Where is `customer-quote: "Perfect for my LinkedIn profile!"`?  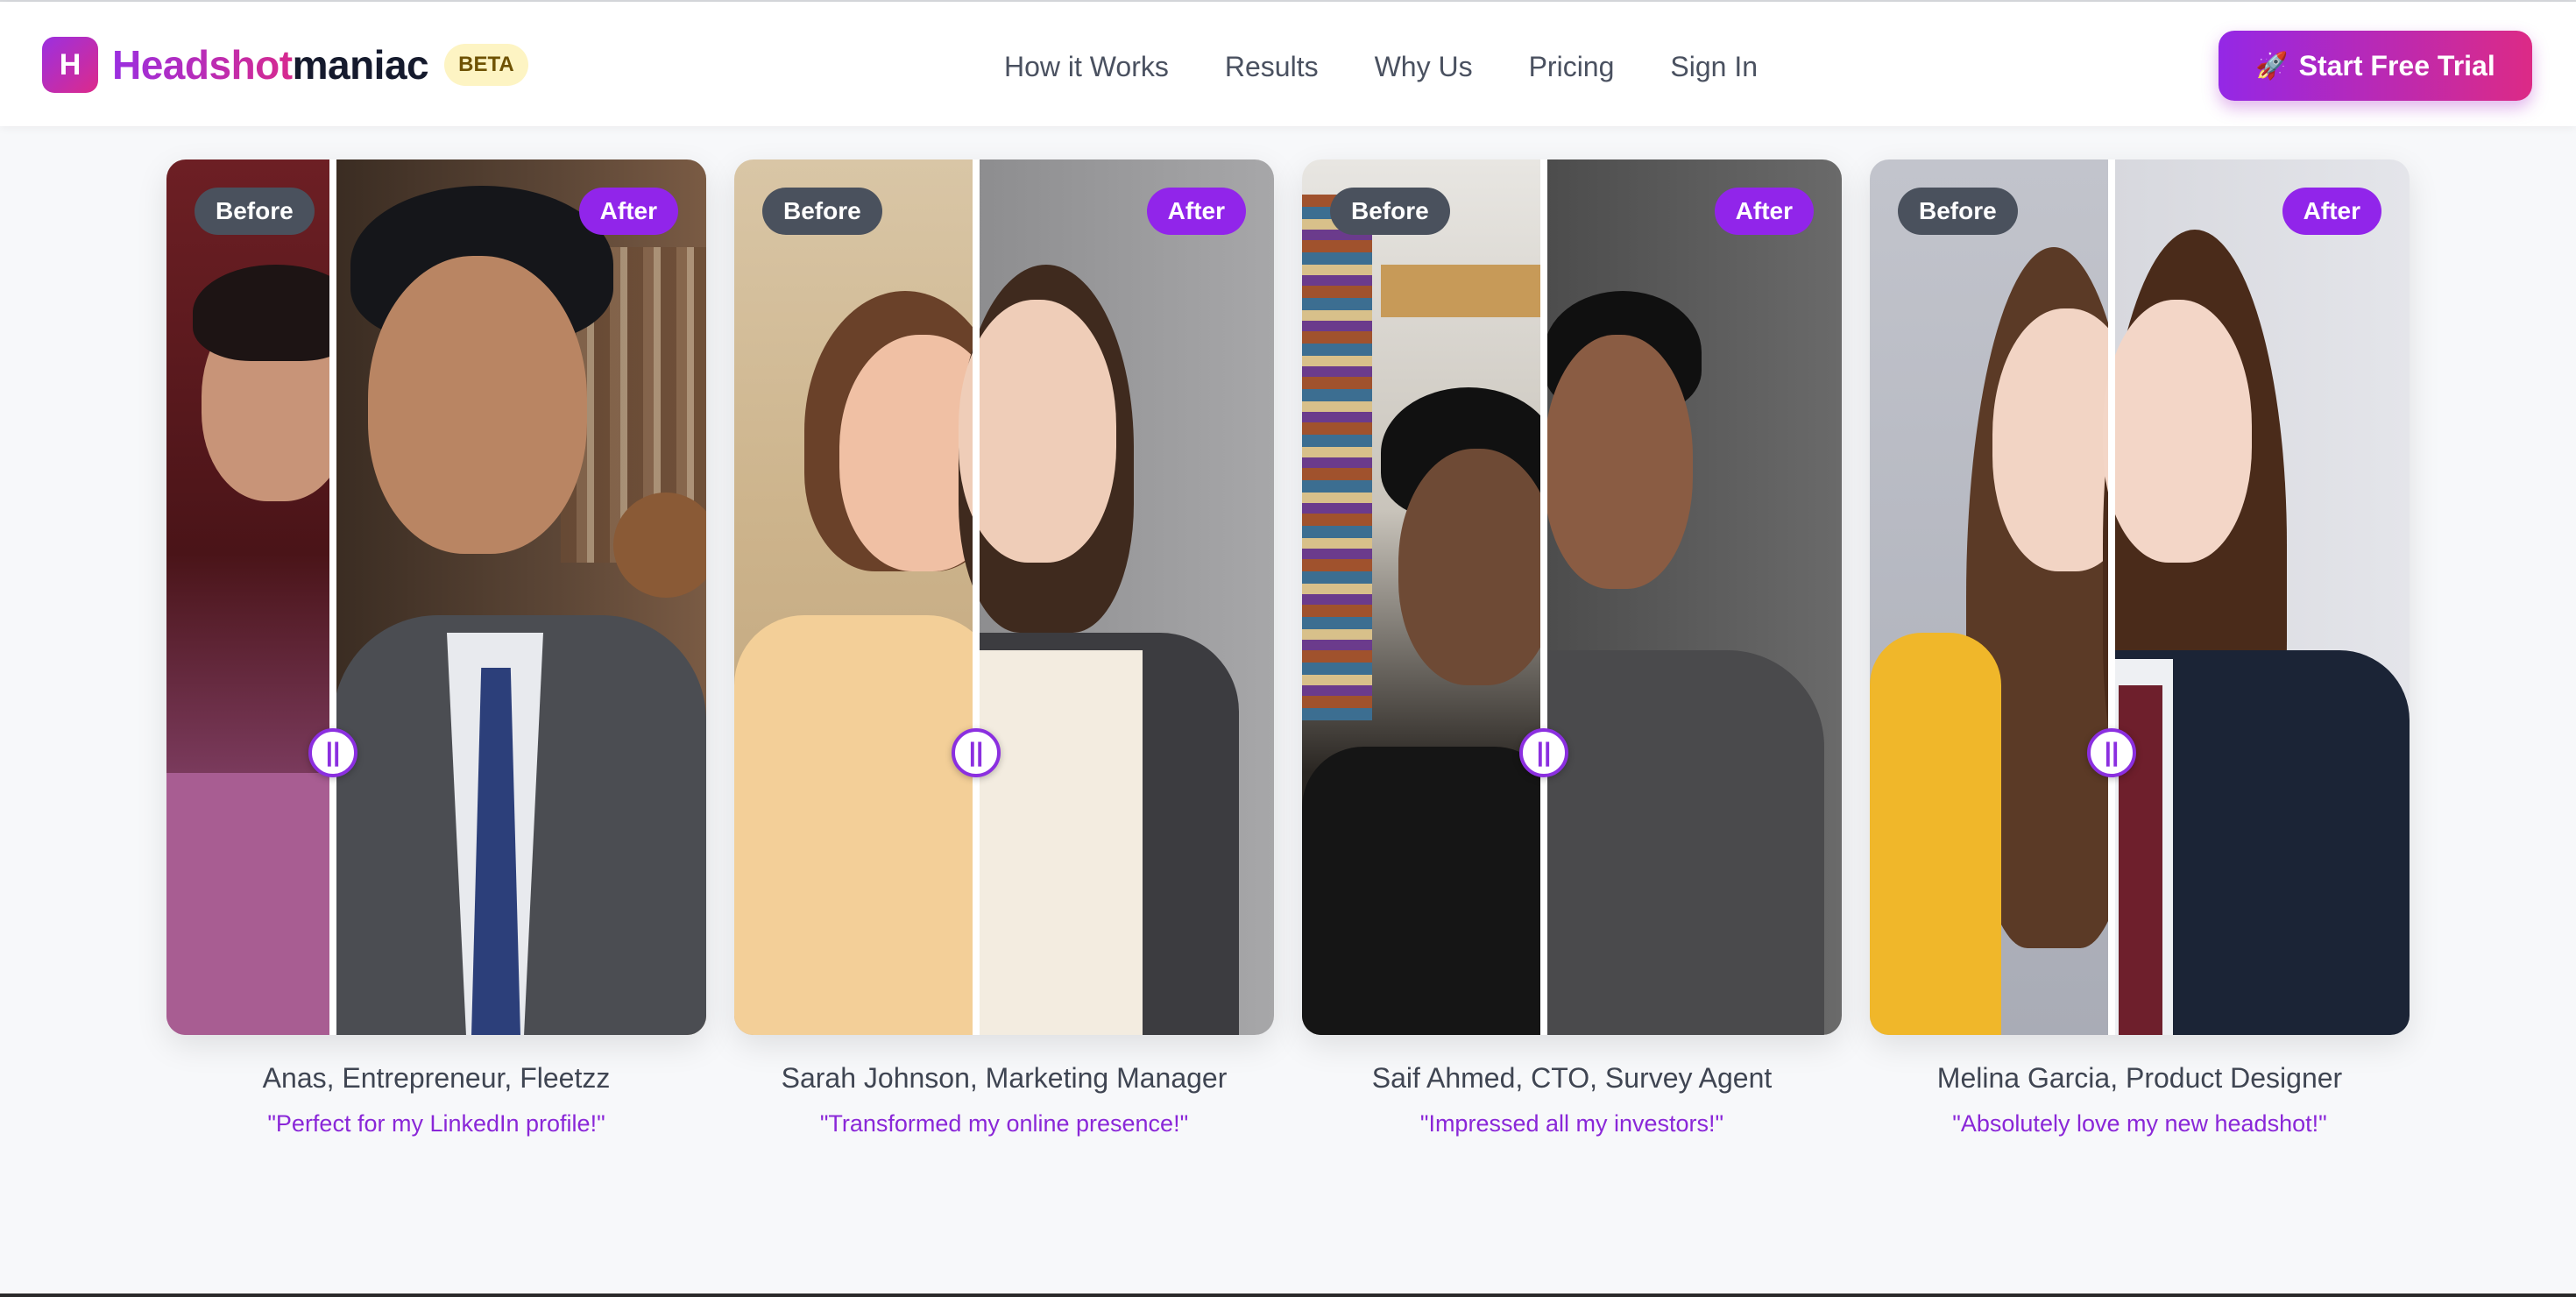
customer-quote: "Perfect for my LinkedIn profile!" is located at coordinates (436, 1123).